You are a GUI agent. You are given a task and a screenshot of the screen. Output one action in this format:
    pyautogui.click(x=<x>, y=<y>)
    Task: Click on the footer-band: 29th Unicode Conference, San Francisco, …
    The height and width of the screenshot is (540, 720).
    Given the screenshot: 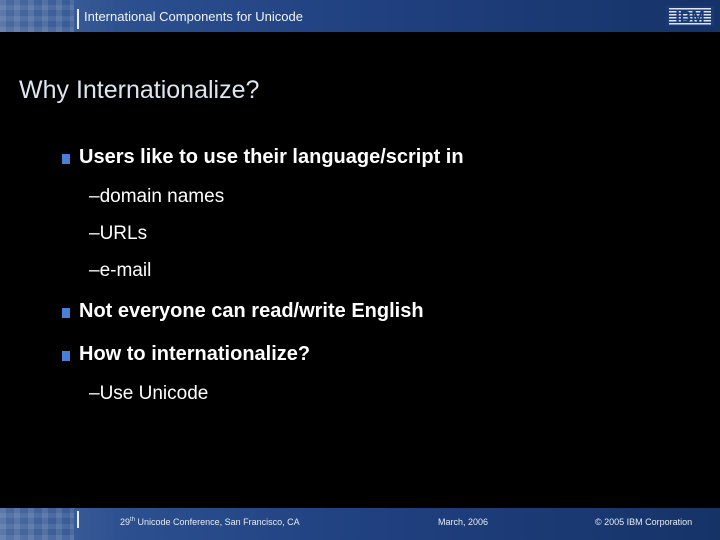 What is the action you would take?
    pyautogui.click(x=360, y=524)
    